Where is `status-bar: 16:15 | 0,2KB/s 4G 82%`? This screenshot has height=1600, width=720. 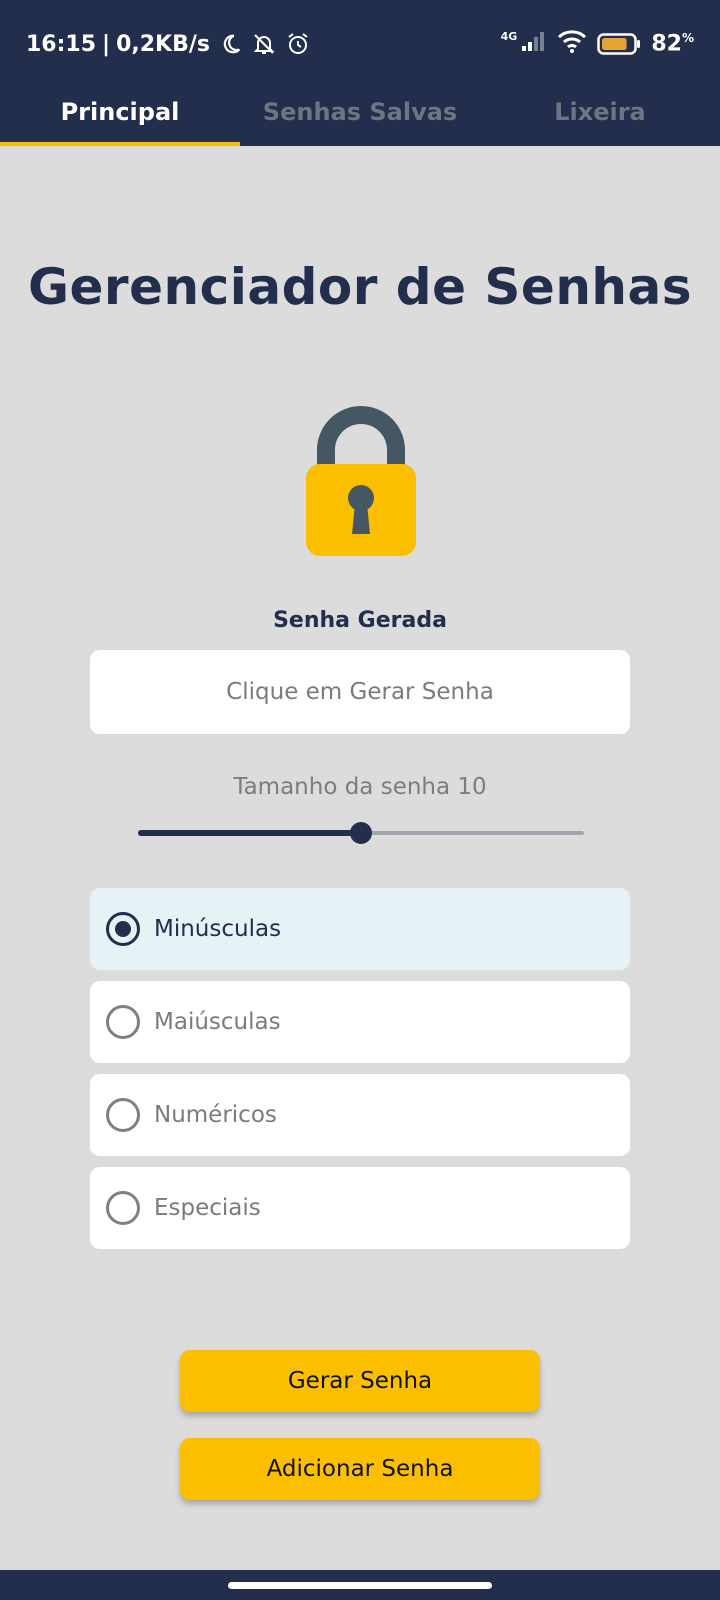
status-bar: 16:15 | 0,2KB/s 4G 82% is located at coordinates (360, 44).